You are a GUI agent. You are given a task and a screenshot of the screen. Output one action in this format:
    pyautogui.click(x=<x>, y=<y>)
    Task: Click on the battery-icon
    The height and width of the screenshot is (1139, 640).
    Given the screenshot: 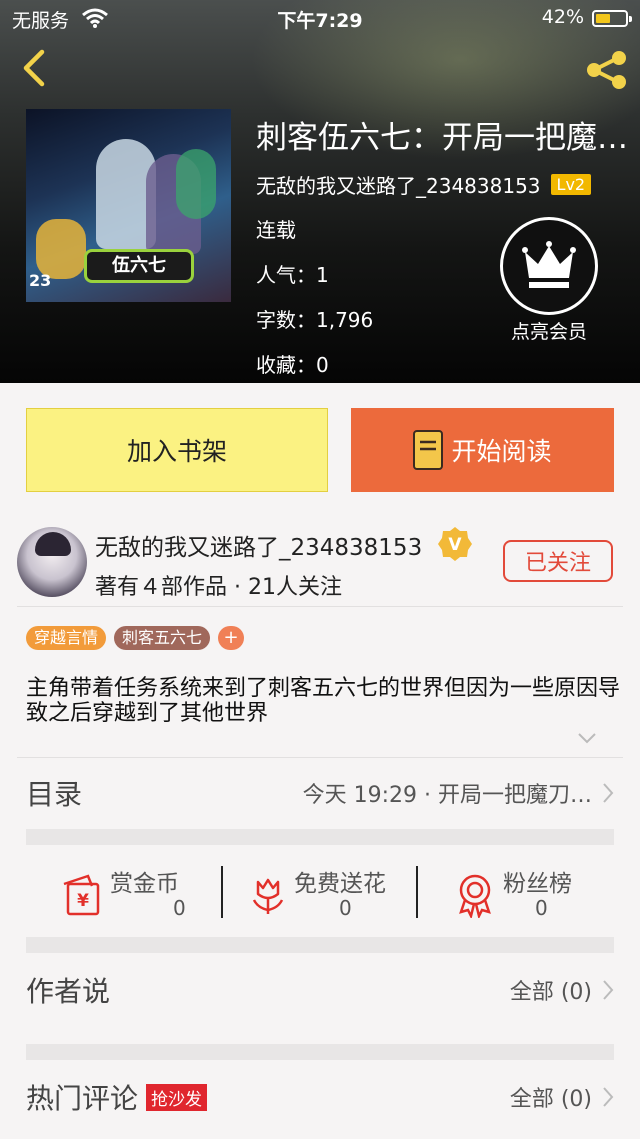 What is the action you would take?
    pyautogui.click(x=612, y=18)
    